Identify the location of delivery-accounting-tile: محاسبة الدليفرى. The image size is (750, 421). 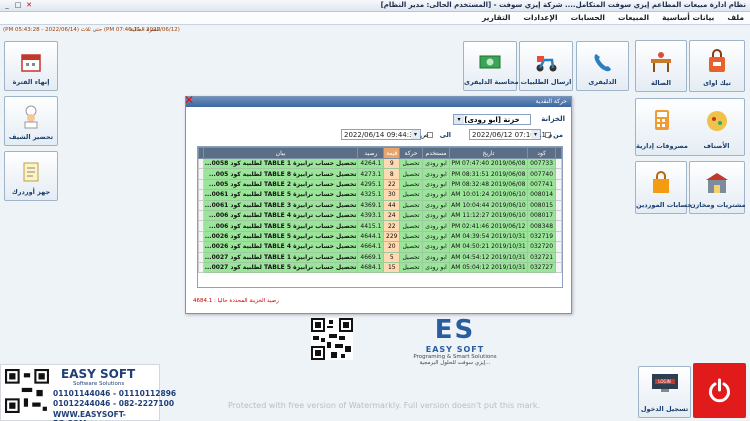
(491, 66).